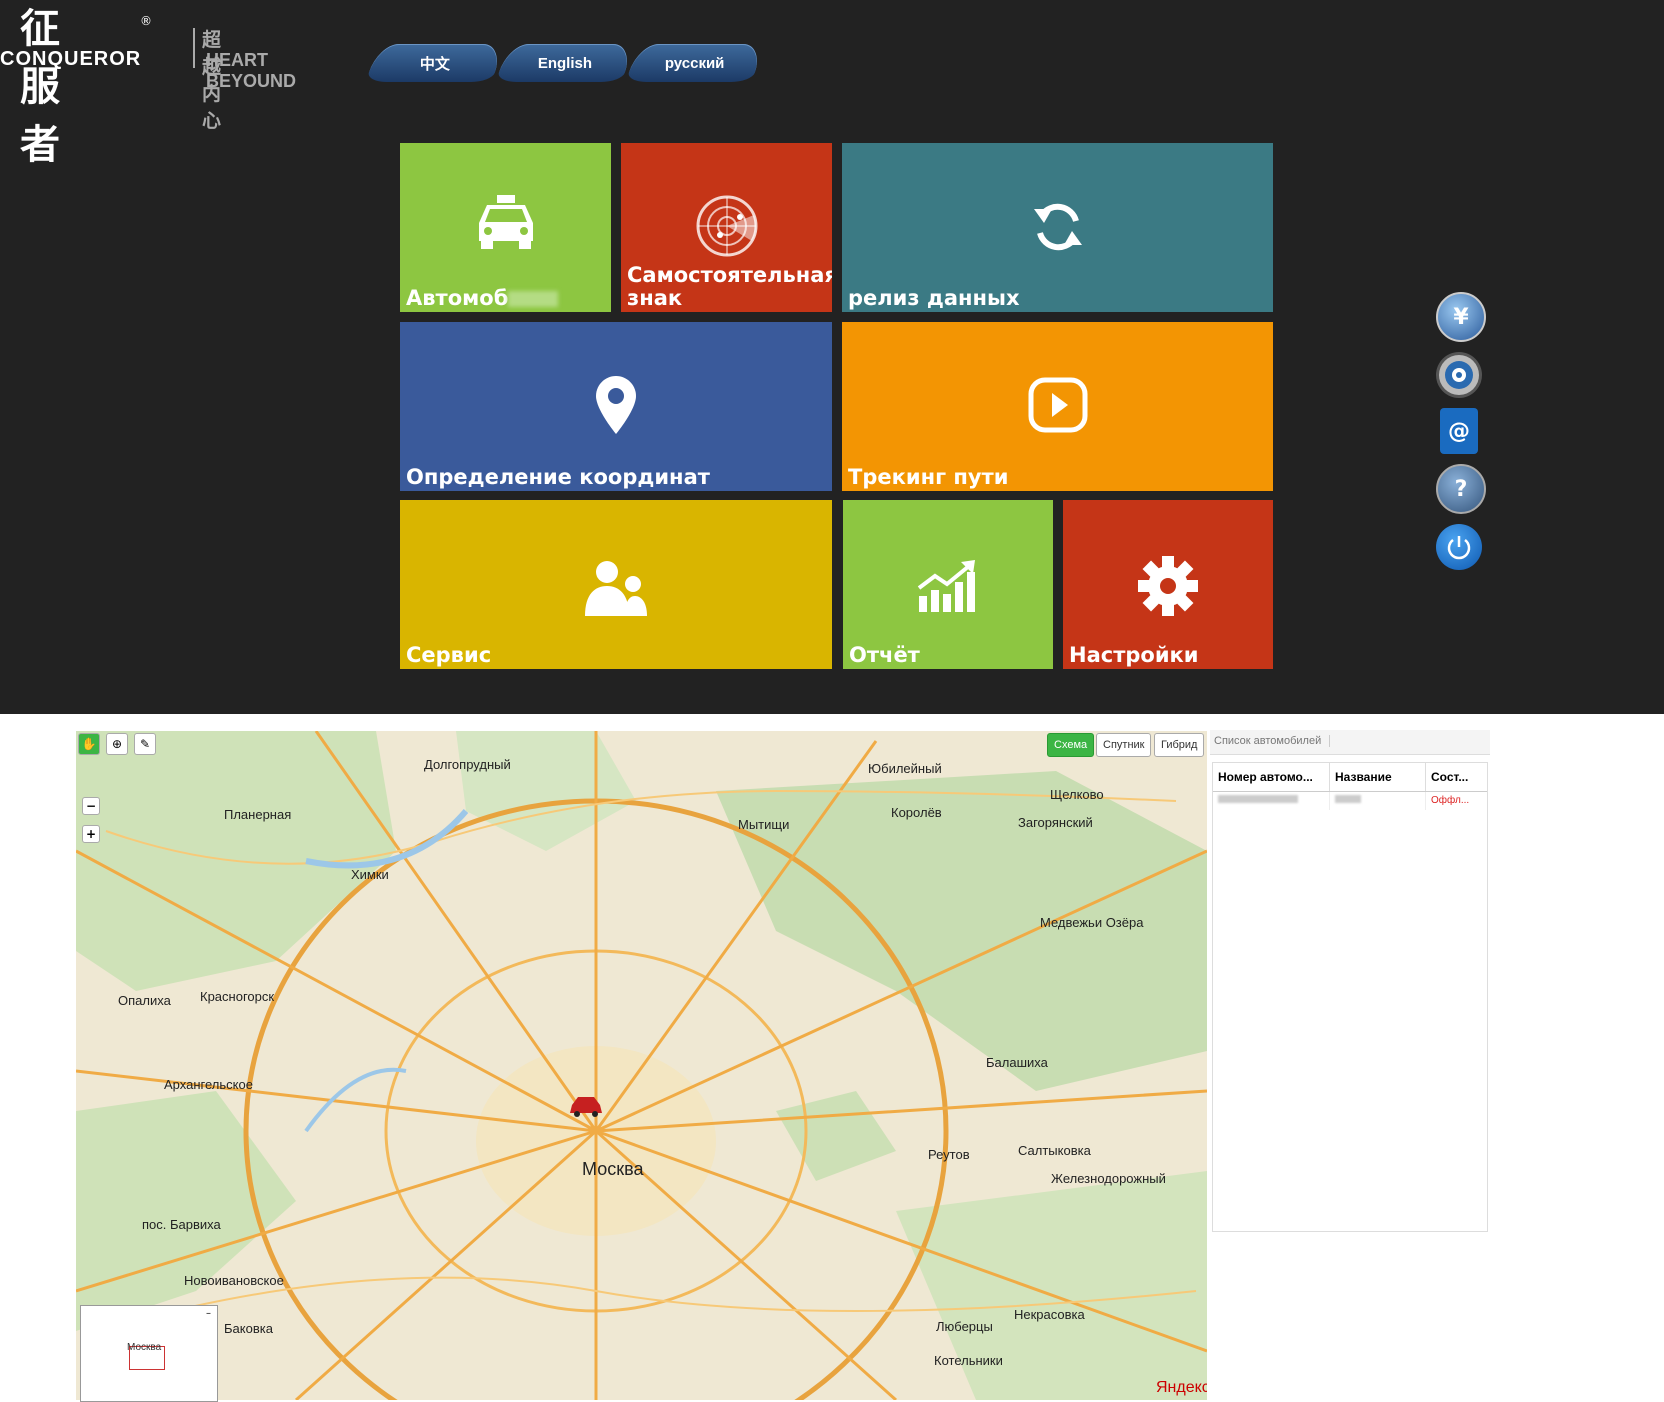 The width and height of the screenshot is (1664, 1402). I want to click on radar-icon, so click(726, 226).